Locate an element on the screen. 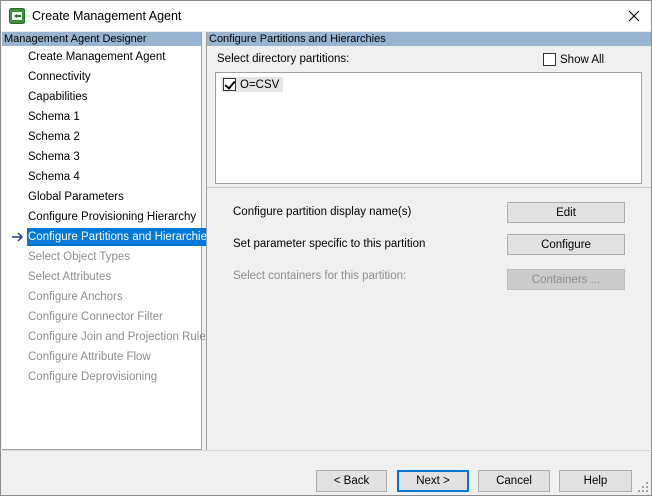 The image size is (652, 496). nav-item: Configure Partitions and Hierarchies is located at coordinates (108, 237).